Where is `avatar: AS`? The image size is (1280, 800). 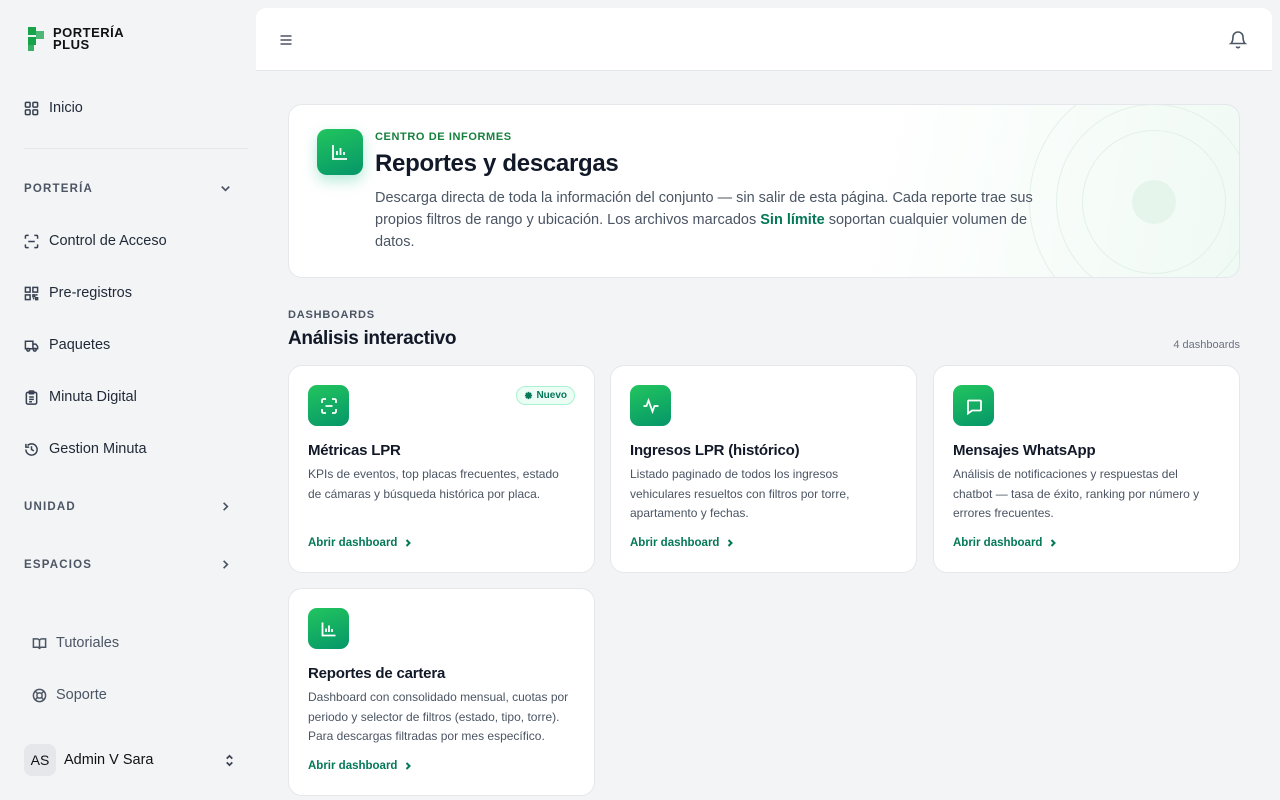
avatar: AS is located at coordinates (40, 760).